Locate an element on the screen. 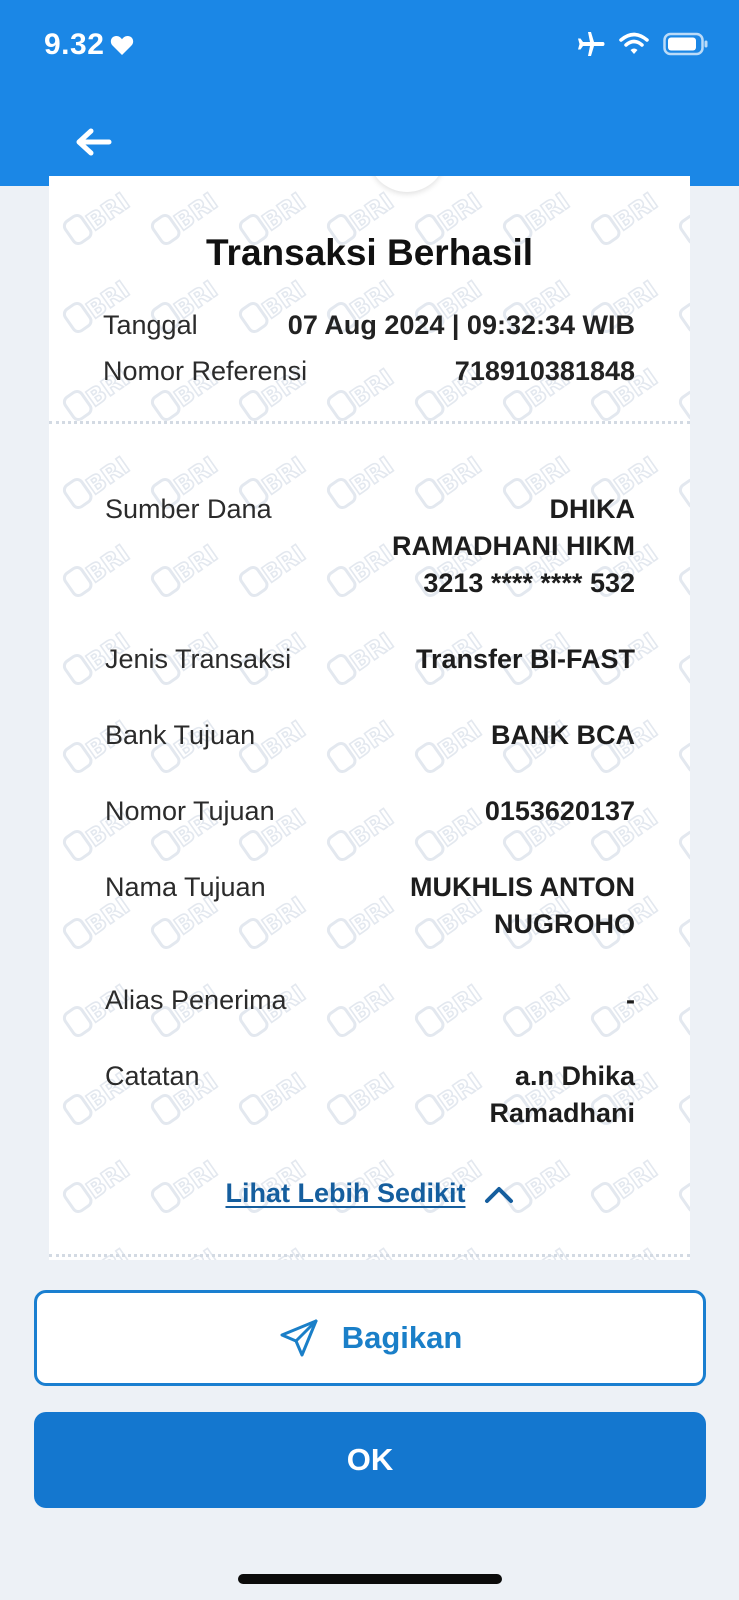 The width and height of the screenshot is (739, 1600). detail-row-note: Catatan a.n Dhika Ramadhani is located at coordinates (370, 1095).